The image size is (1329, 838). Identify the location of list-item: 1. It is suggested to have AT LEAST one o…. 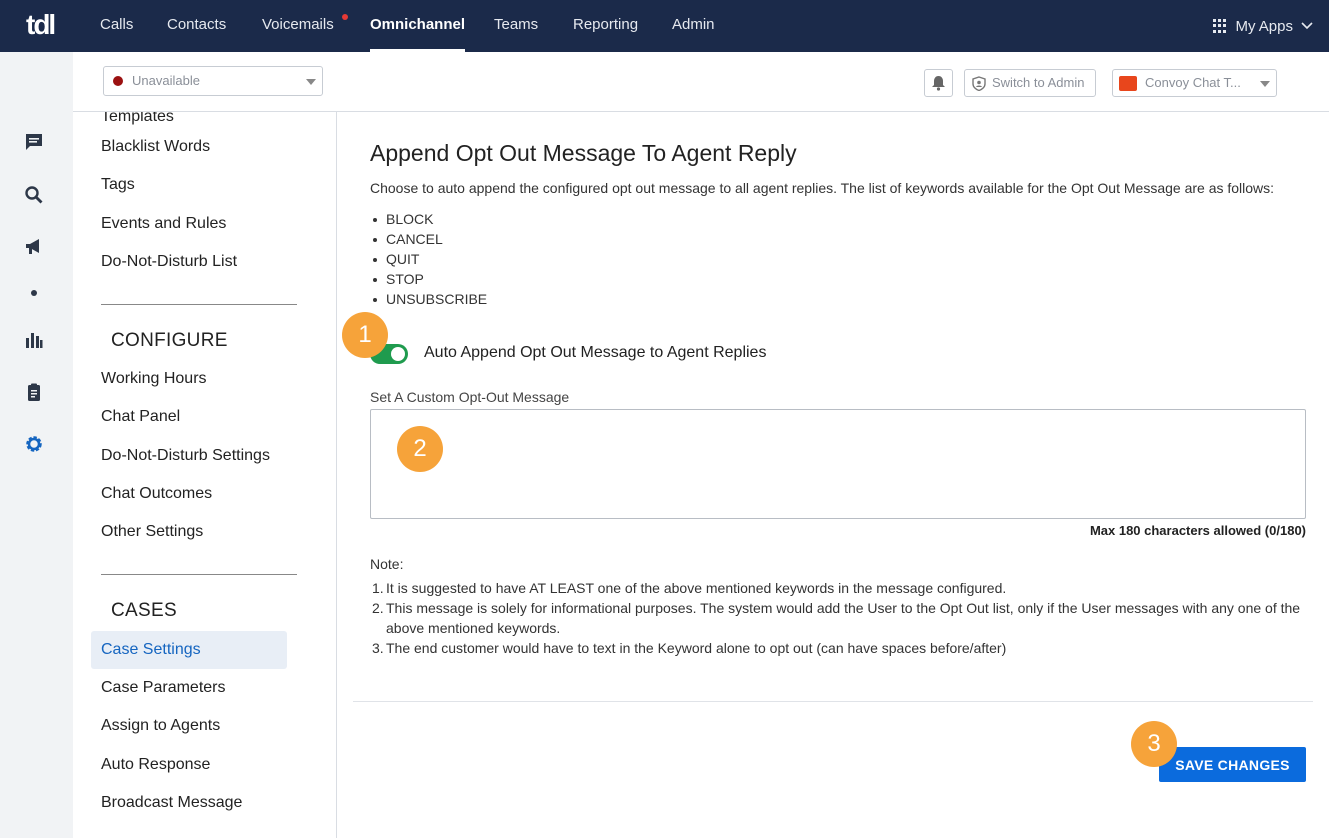
(689, 588).